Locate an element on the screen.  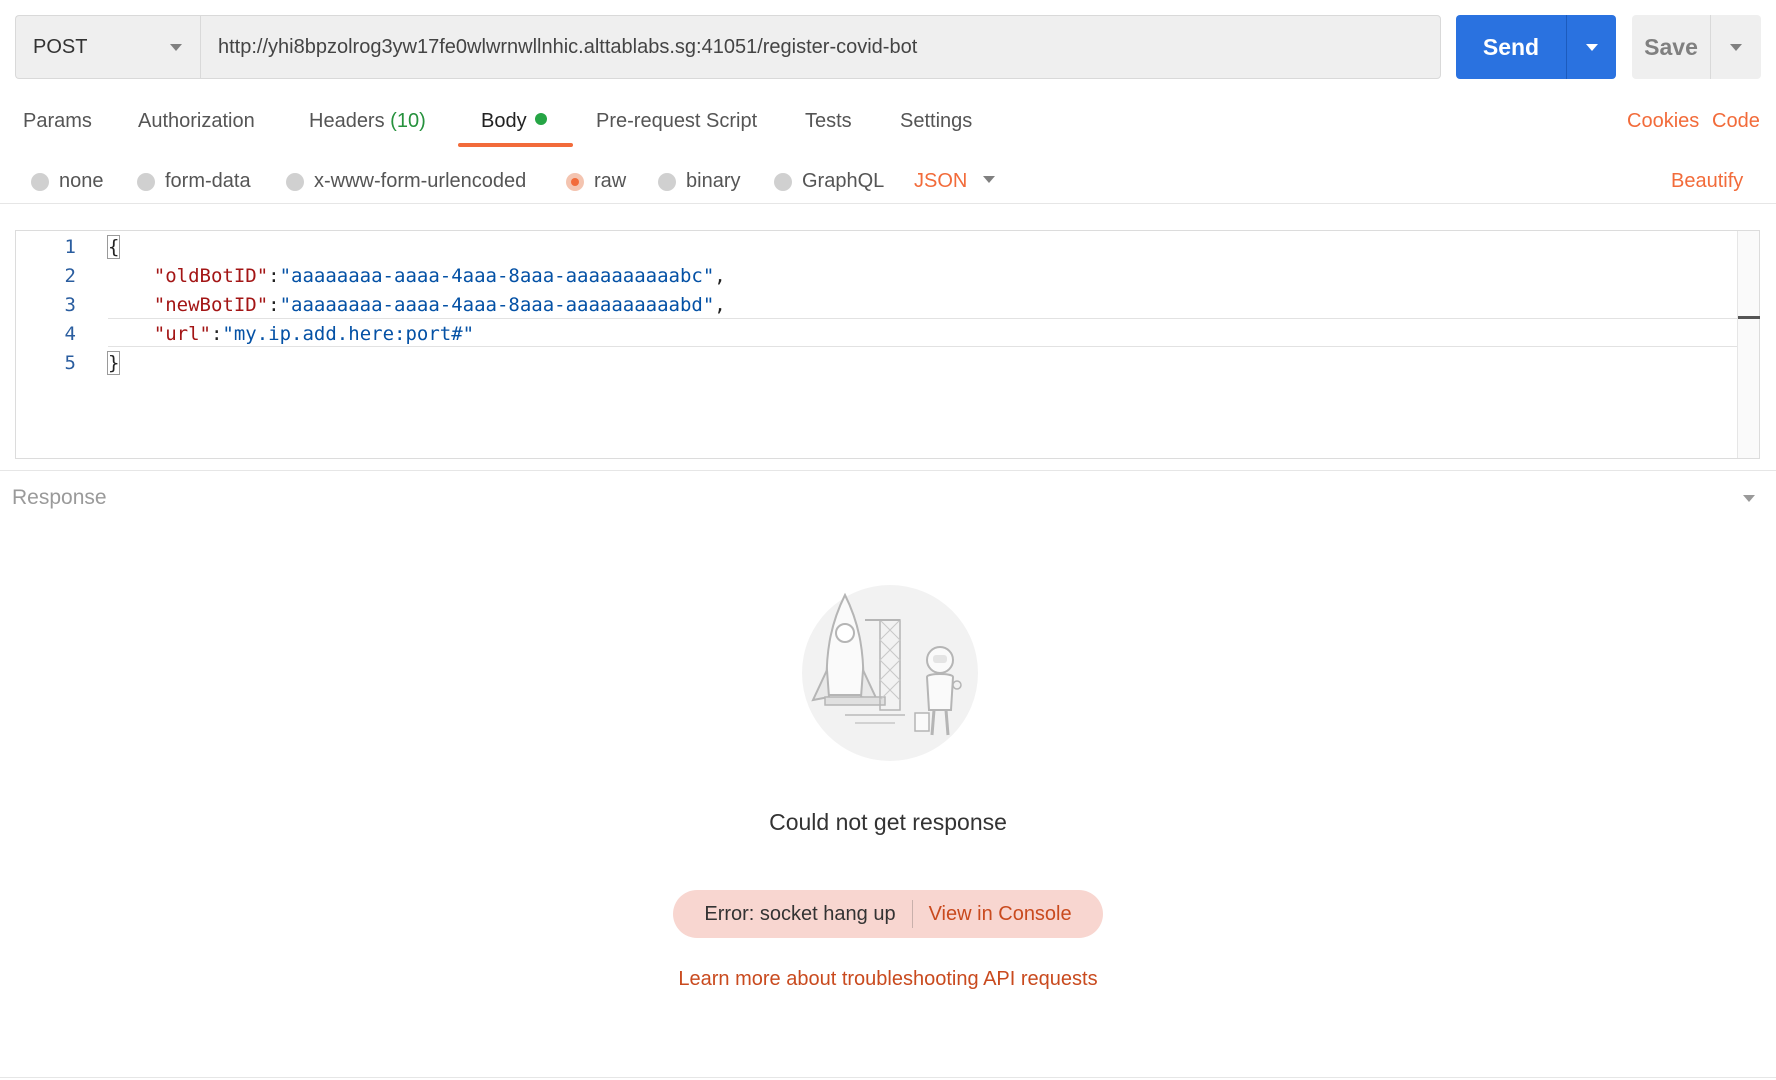
radio-form-data: form-data is located at coordinates (194, 181).